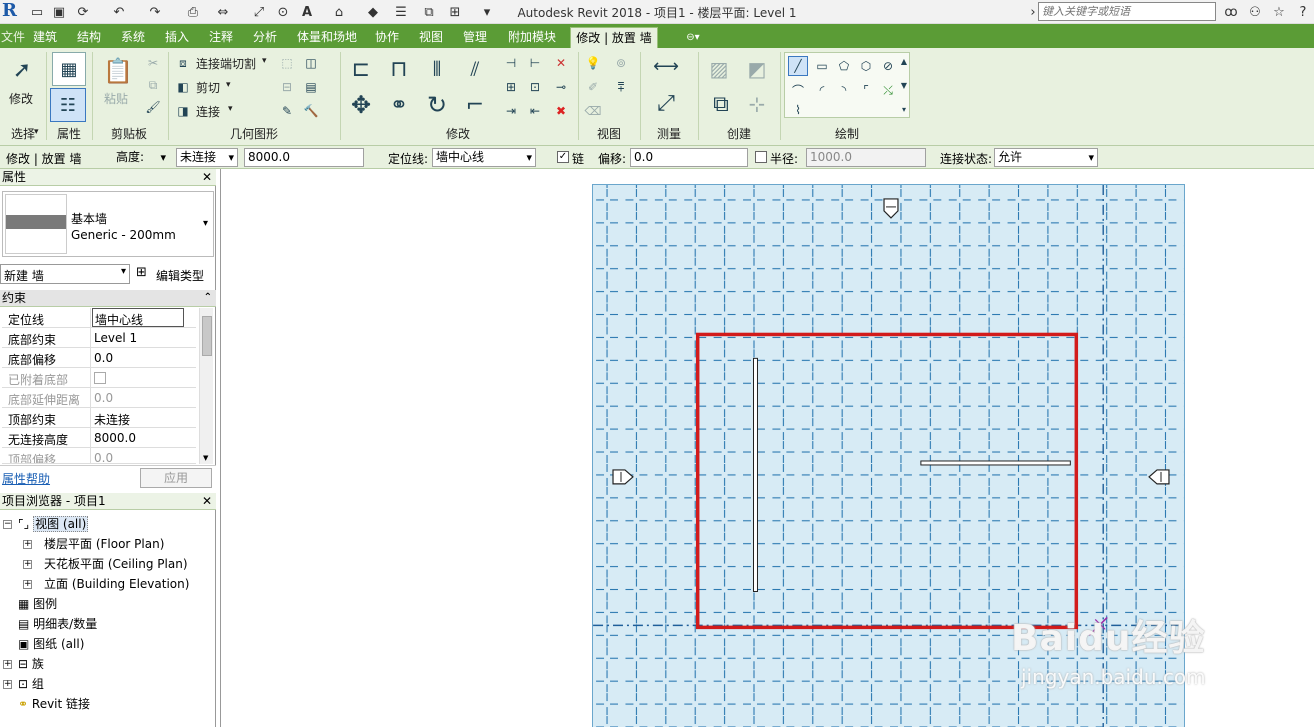  What do you see at coordinates (1127, 11) in the screenshot?
I see `search-input` at bounding box center [1127, 11].